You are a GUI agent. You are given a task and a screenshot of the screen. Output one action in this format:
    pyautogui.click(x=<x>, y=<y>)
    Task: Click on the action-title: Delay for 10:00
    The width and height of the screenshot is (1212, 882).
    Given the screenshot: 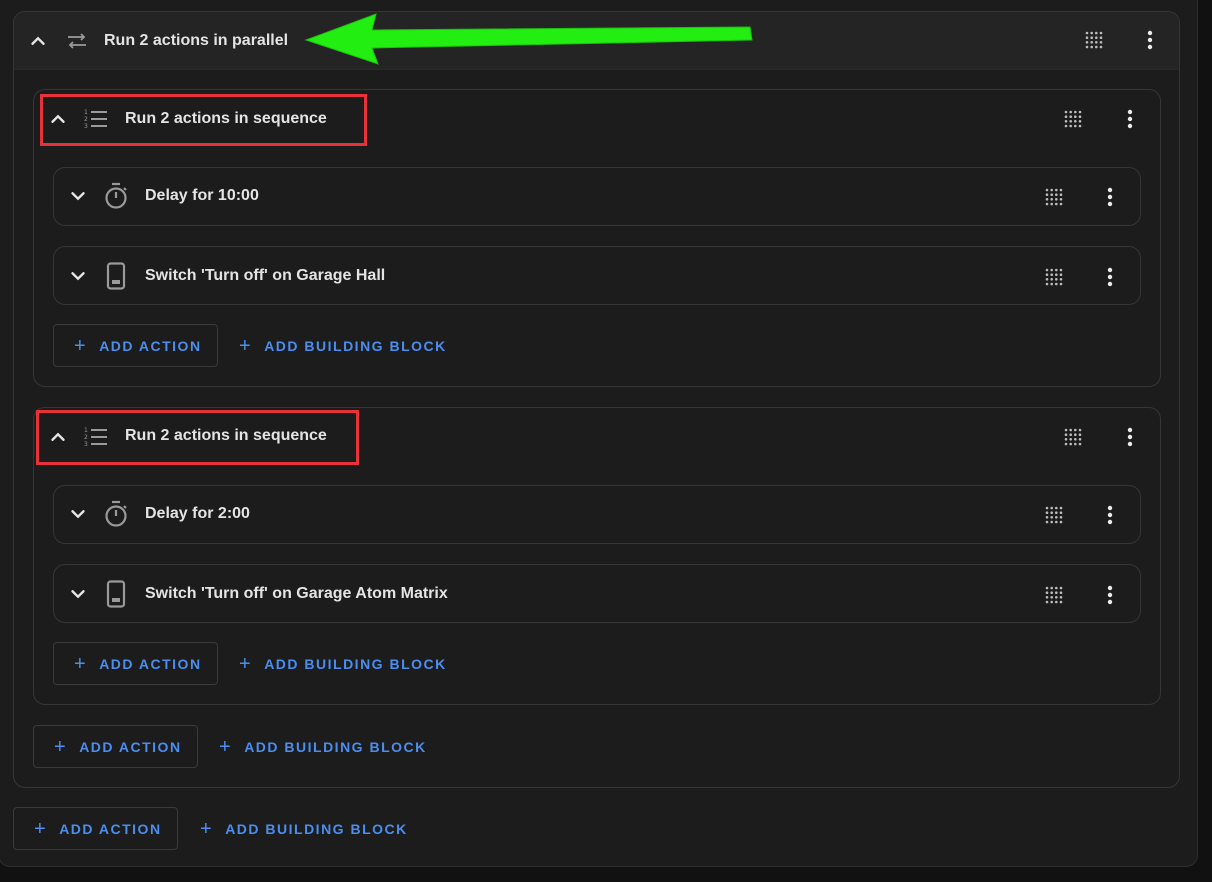 What is the action you would take?
    pyautogui.click(x=202, y=195)
    